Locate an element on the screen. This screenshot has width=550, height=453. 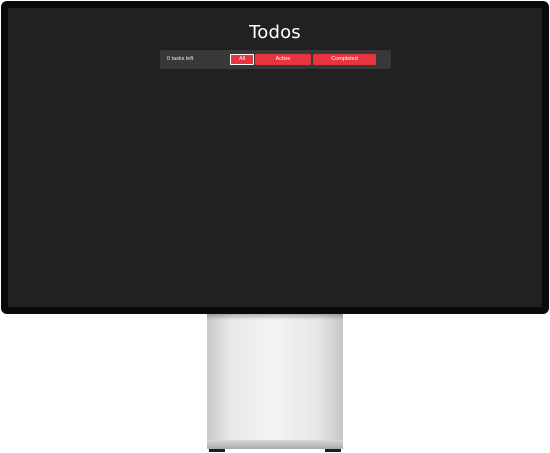
todo-toolbar: 0 tasks left All Active Completed is located at coordinates (275, 59).